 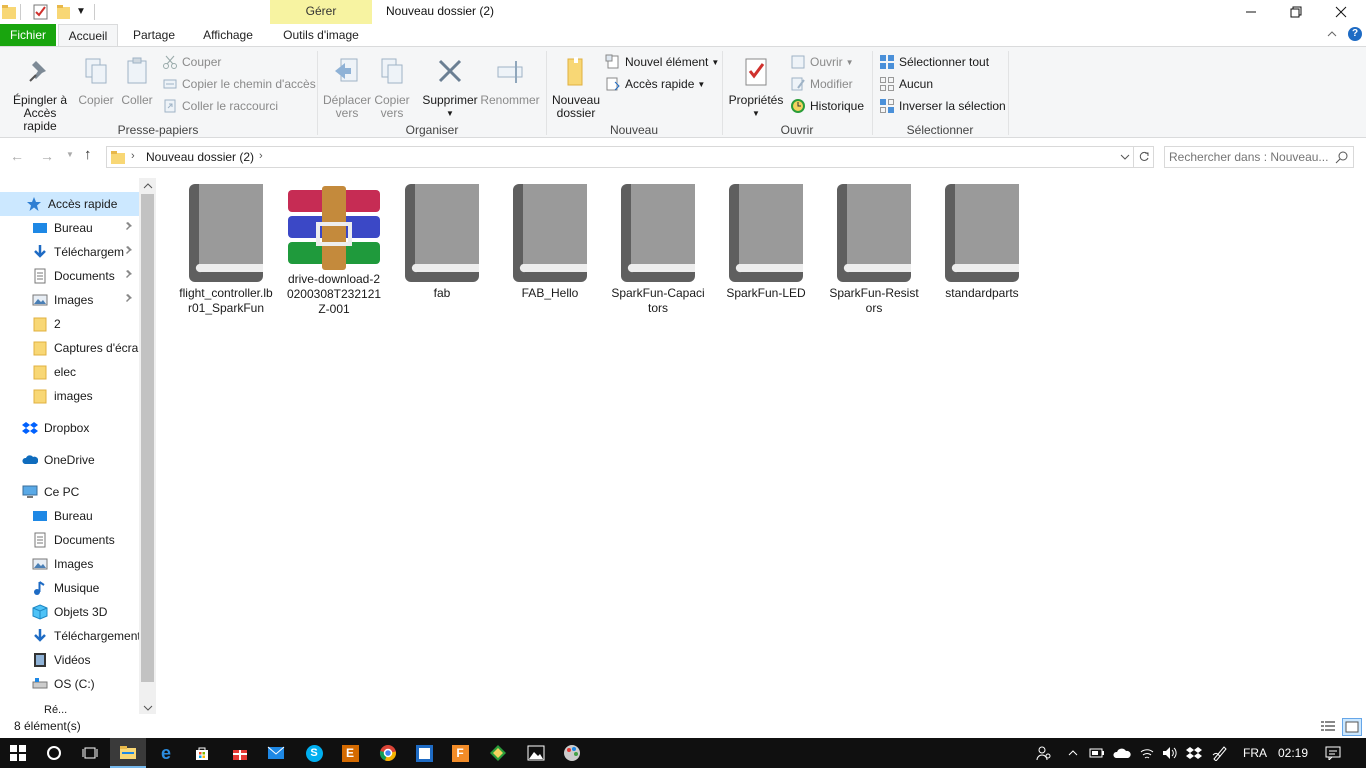 I want to click on new-item-button: Nouvel élément ▼, so click(x=662, y=62).